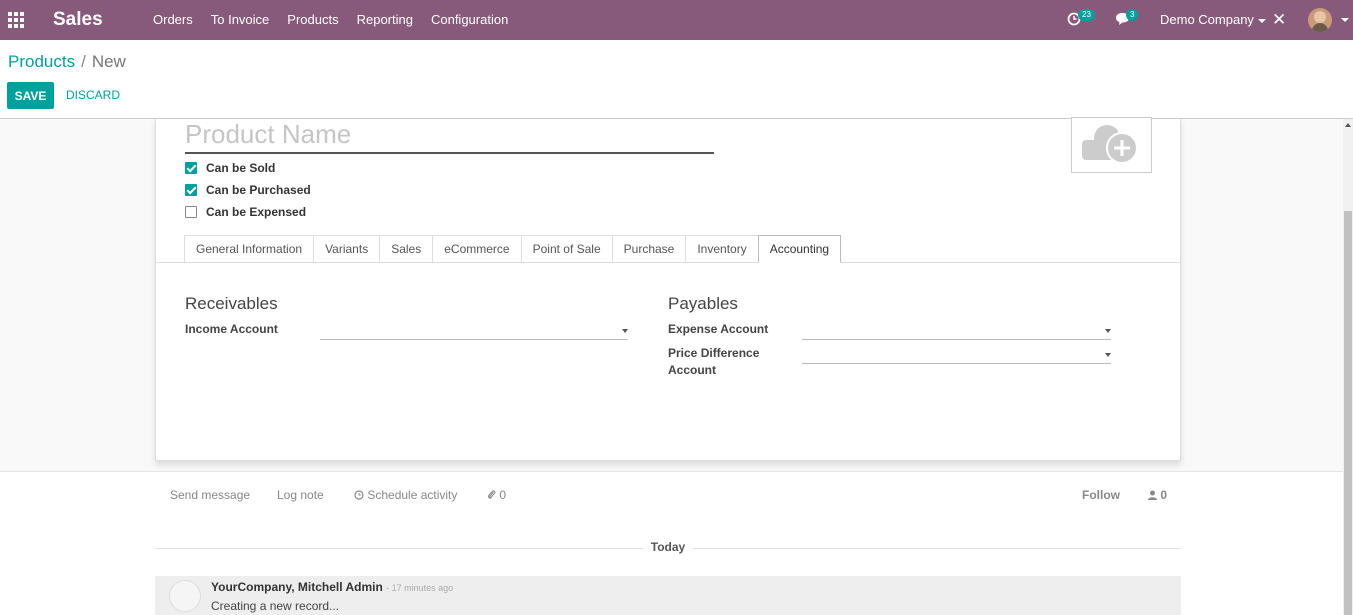 The width and height of the screenshot is (1353, 615). I want to click on receivables-title: Receivables, so click(231, 303).